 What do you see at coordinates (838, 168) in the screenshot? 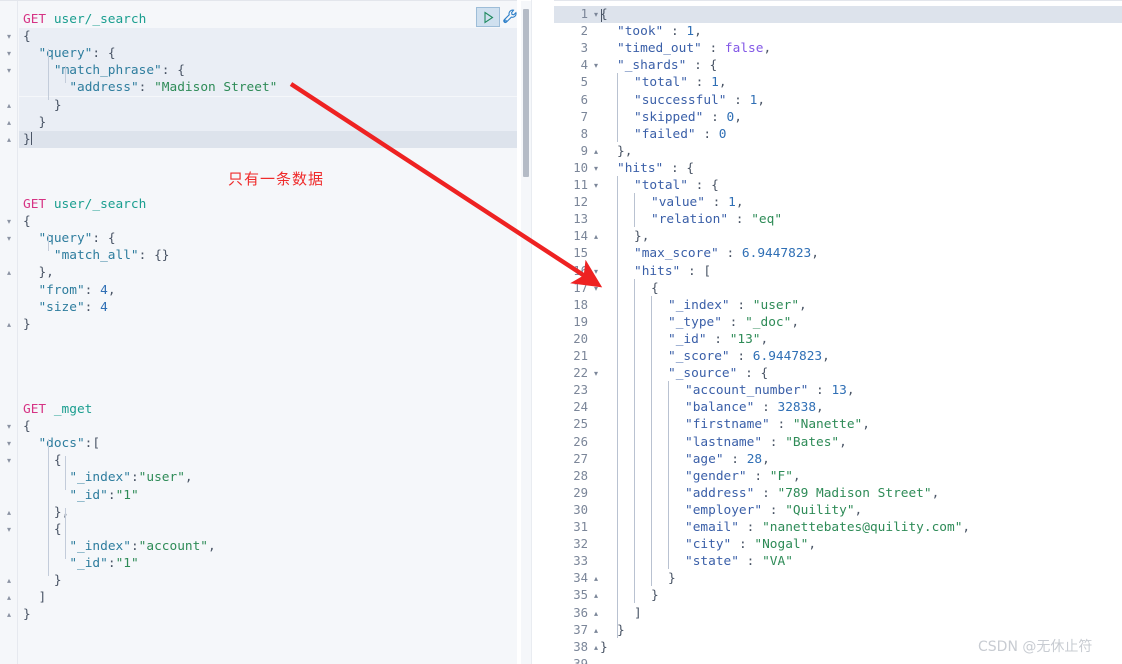
I see `response-line: 10 ▾ "hits" : {` at bounding box center [838, 168].